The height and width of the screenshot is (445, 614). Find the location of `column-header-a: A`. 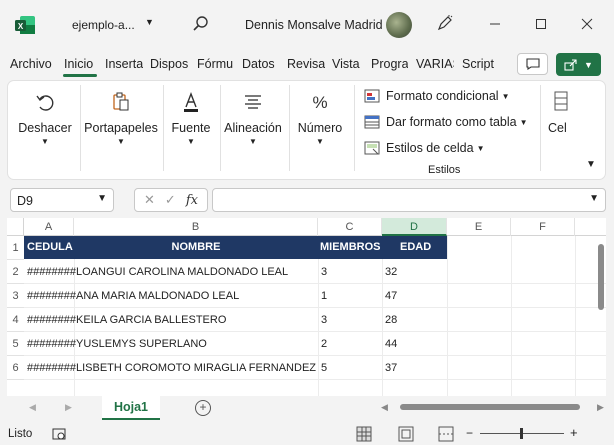

column-header-a: A is located at coordinates (49, 227).